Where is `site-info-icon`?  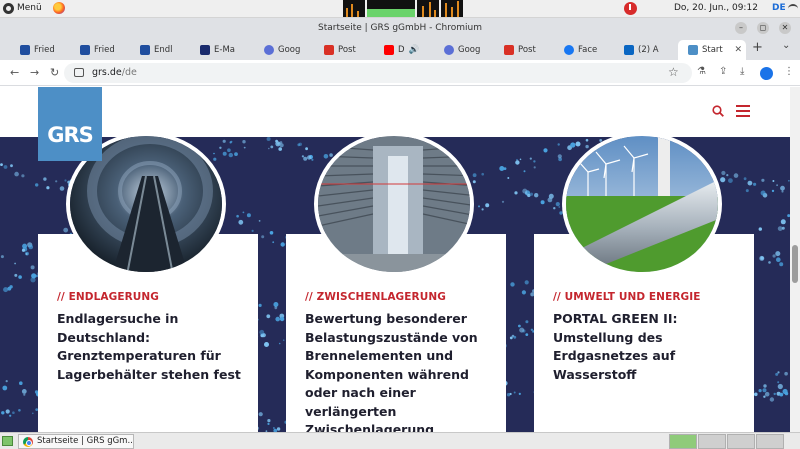
site-info-icon is located at coordinates (79, 72).